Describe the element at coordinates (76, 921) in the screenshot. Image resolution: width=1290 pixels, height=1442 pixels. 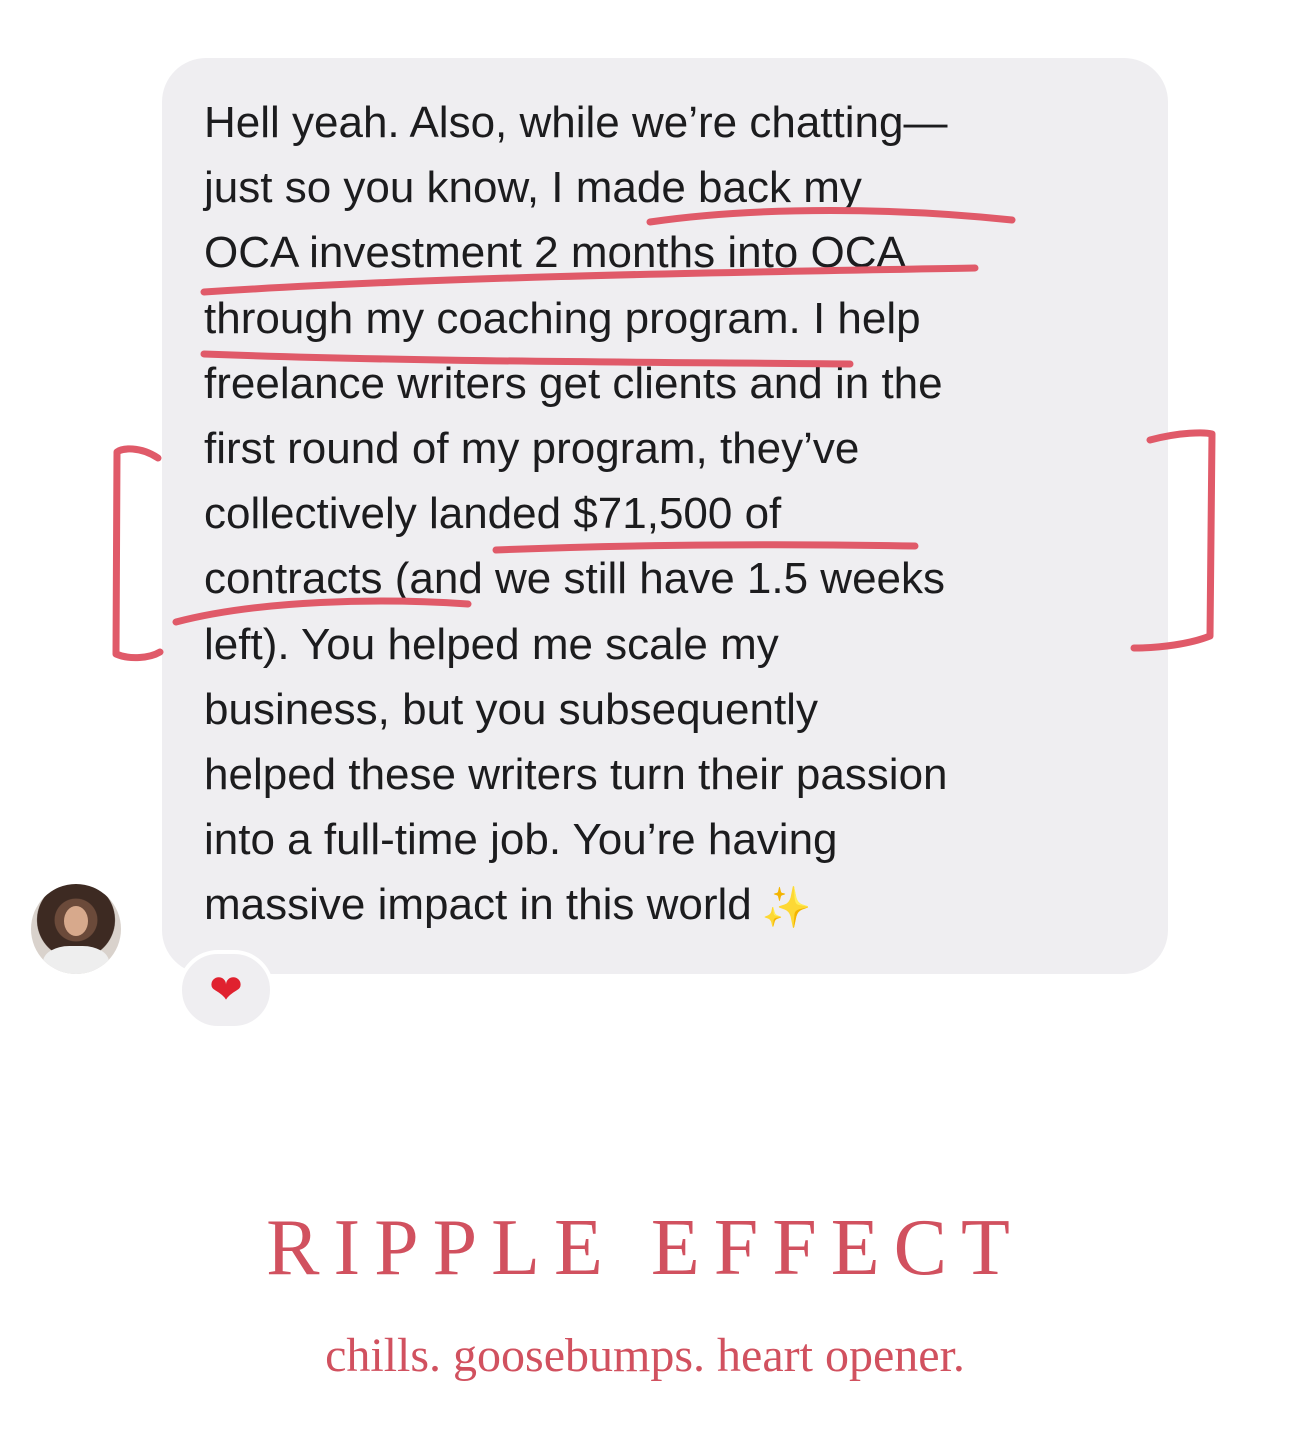
I see `avatar-face` at that location.